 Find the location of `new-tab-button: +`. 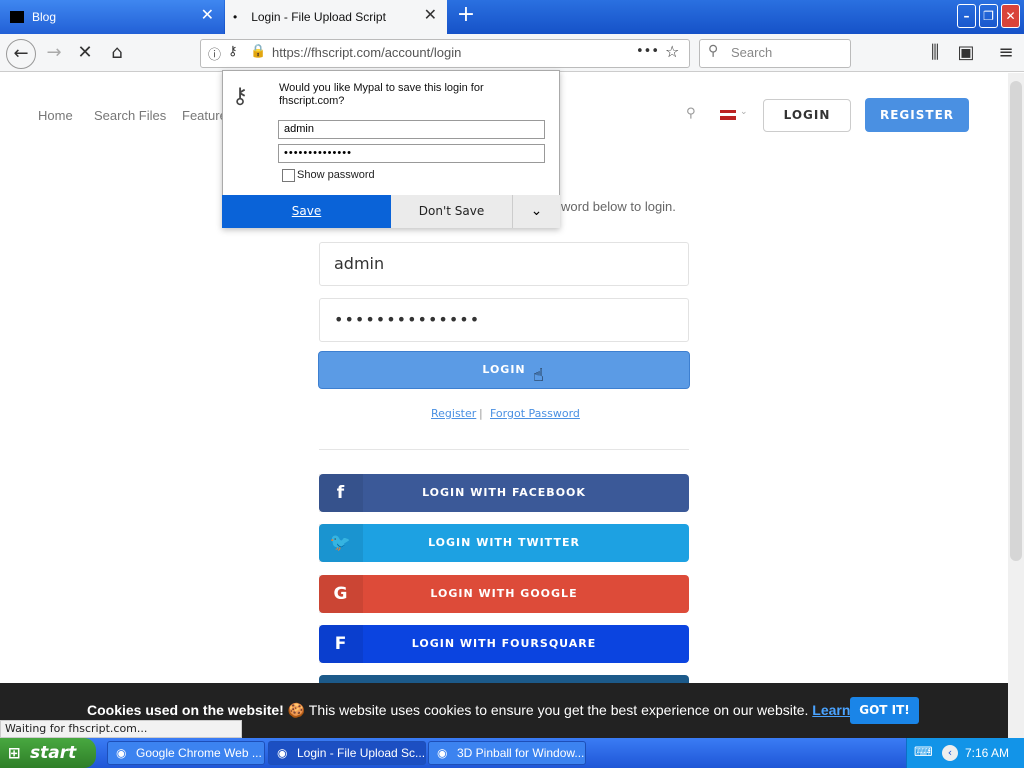

new-tab-button: + is located at coordinates (466, 15).